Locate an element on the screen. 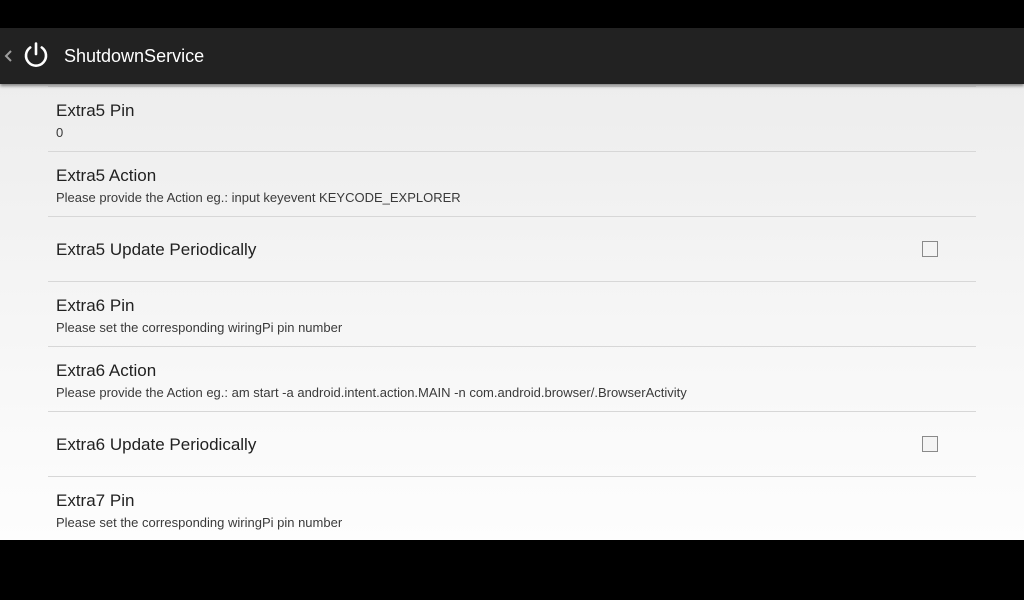 The width and height of the screenshot is (1024, 600). pref-title: Extra5 Update Periodically is located at coordinates (156, 249).